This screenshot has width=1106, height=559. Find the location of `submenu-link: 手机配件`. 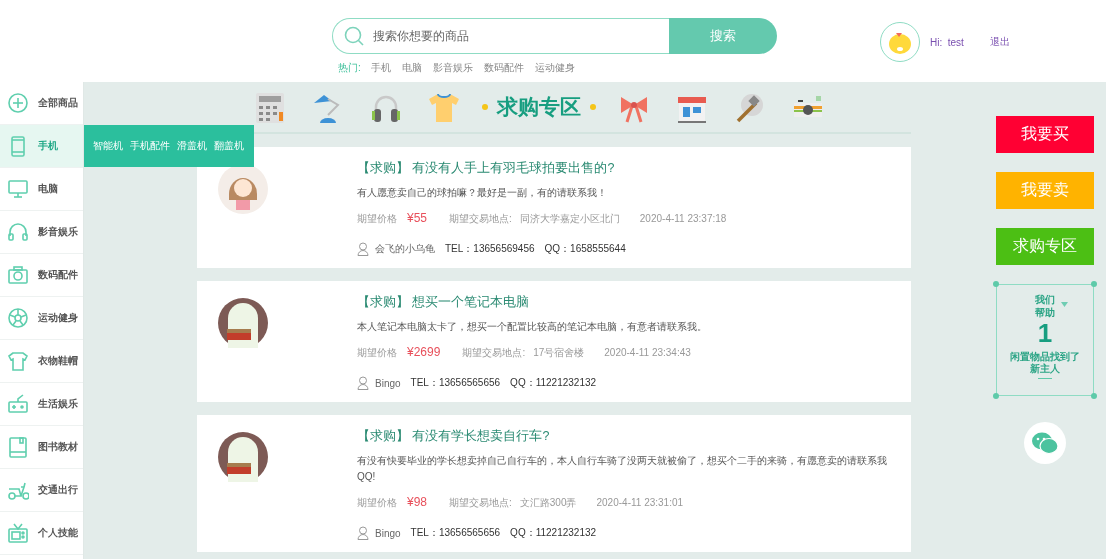

submenu-link: 手机配件 is located at coordinates (150, 146).